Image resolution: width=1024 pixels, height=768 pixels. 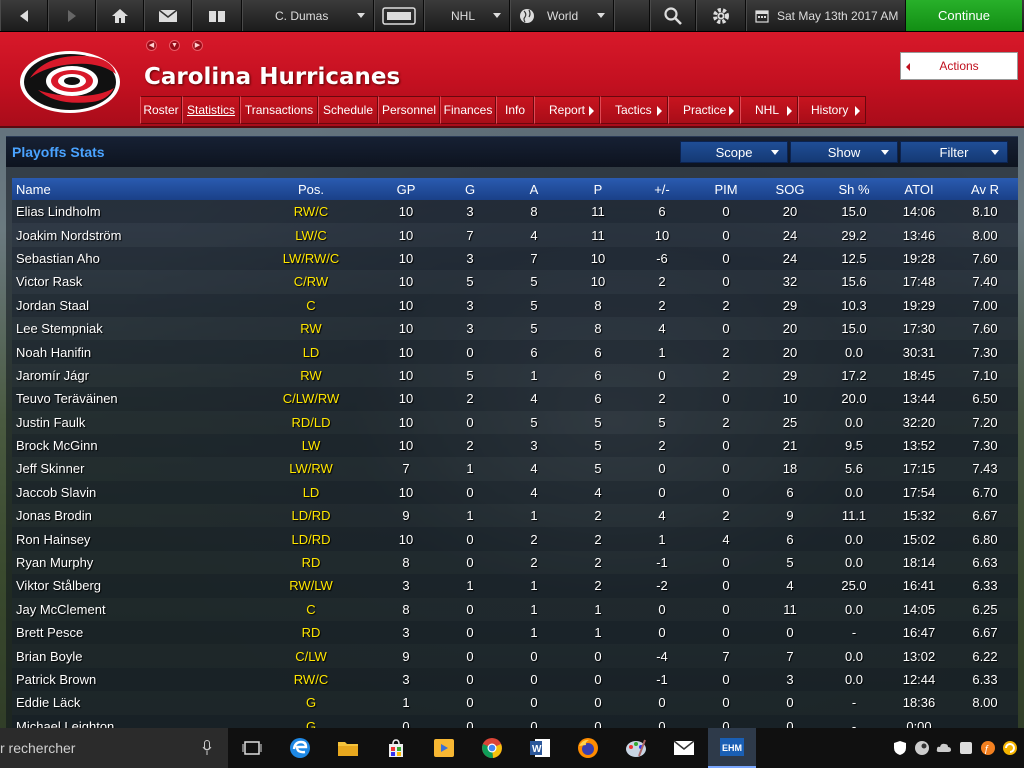 What do you see at coordinates (922, 748) in the screenshot?
I see `steam-icon` at bounding box center [922, 748].